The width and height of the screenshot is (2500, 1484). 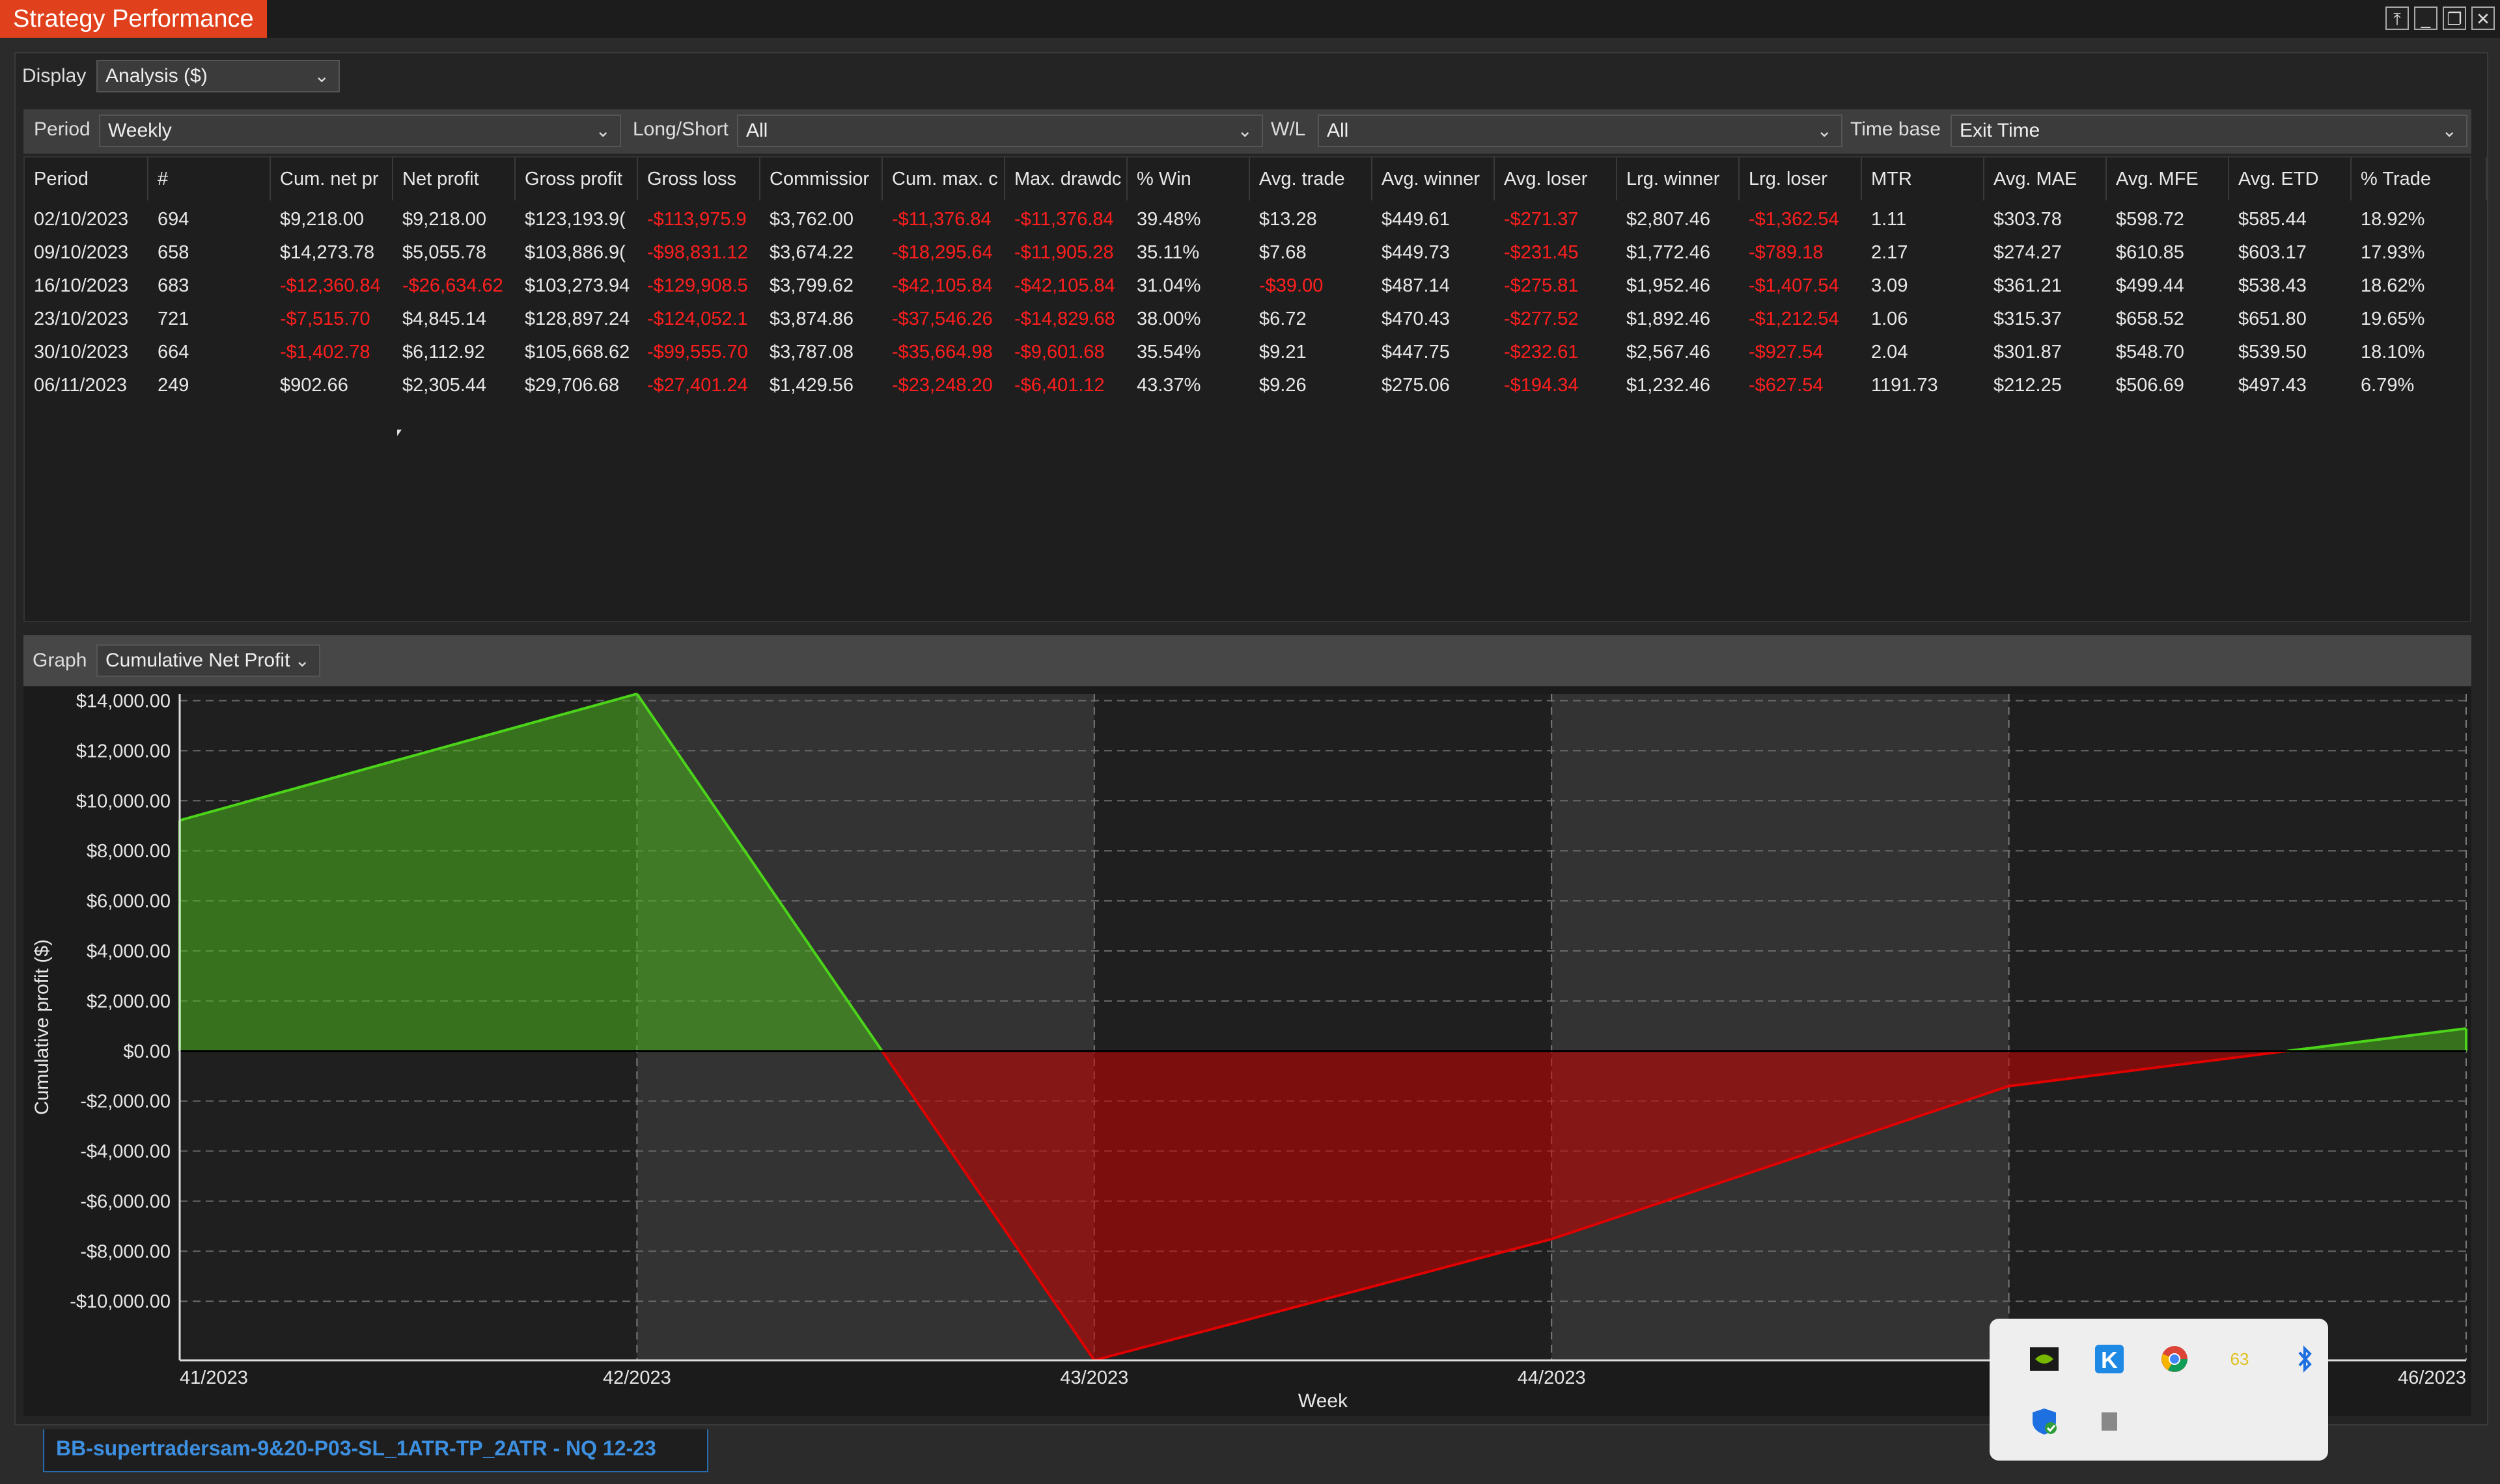 What do you see at coordinates (2150, 219) in the screenshot?
I see `table-cell: $598.72` at bounding box center [2150, 219].